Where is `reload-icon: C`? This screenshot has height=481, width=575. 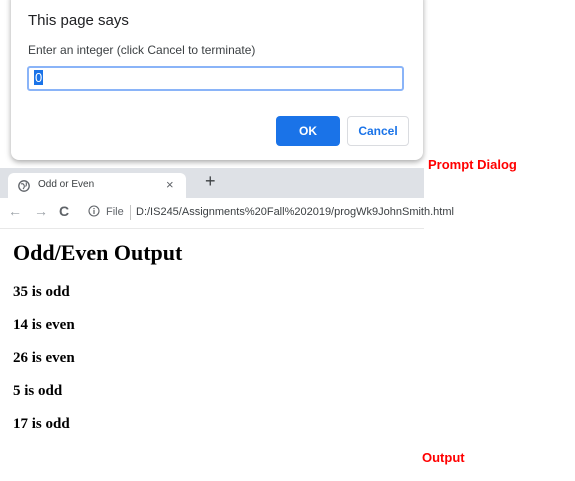
reload-icon: C is located at coordinates (64, 211).